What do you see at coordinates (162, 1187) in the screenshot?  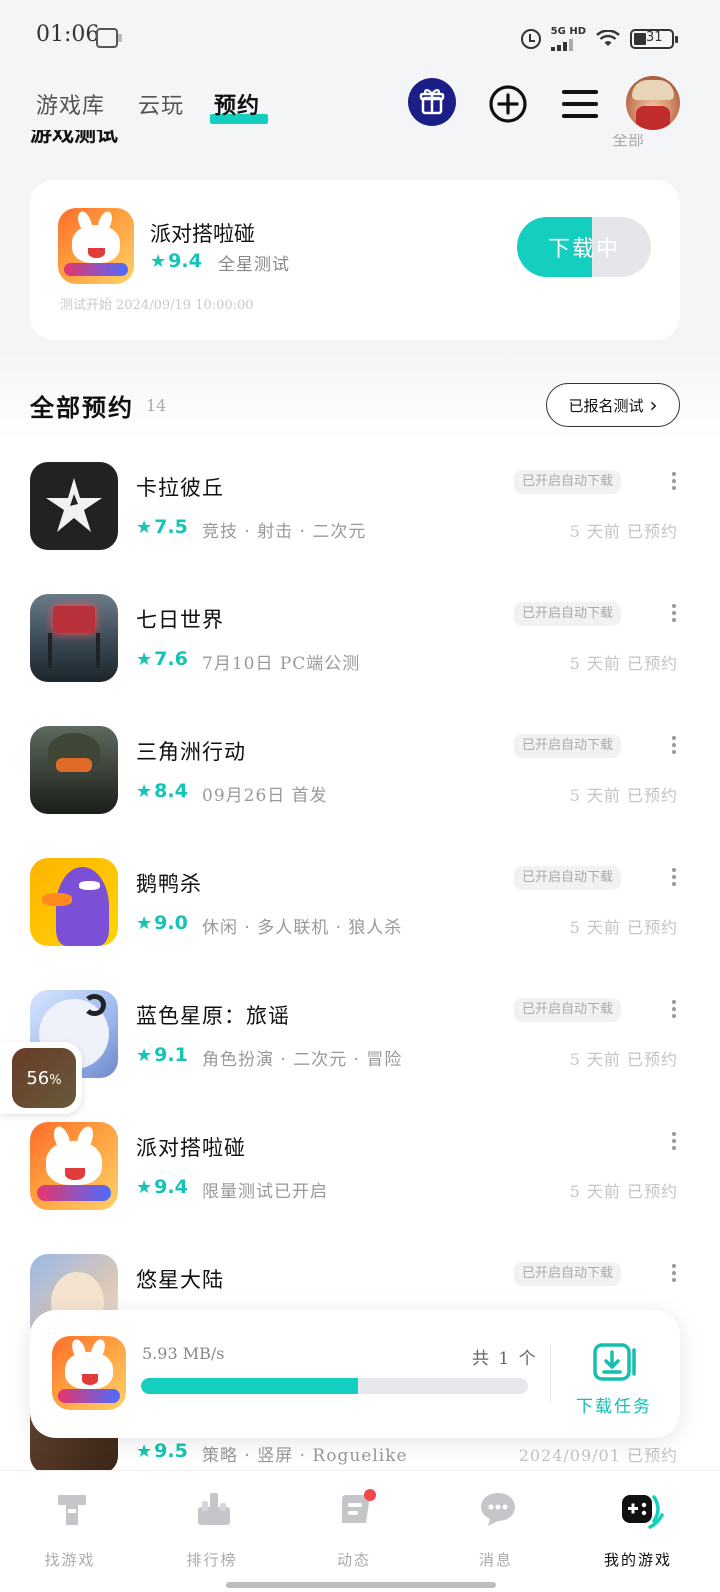 I see `game-rating: ★ 9.4` at bounding box center [162, 1187].